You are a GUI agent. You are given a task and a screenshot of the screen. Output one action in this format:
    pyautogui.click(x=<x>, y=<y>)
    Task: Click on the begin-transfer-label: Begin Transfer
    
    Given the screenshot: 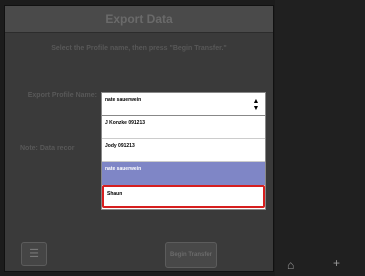 What is the action you would take?
    pyautogui.click(x=190, y=255)
    